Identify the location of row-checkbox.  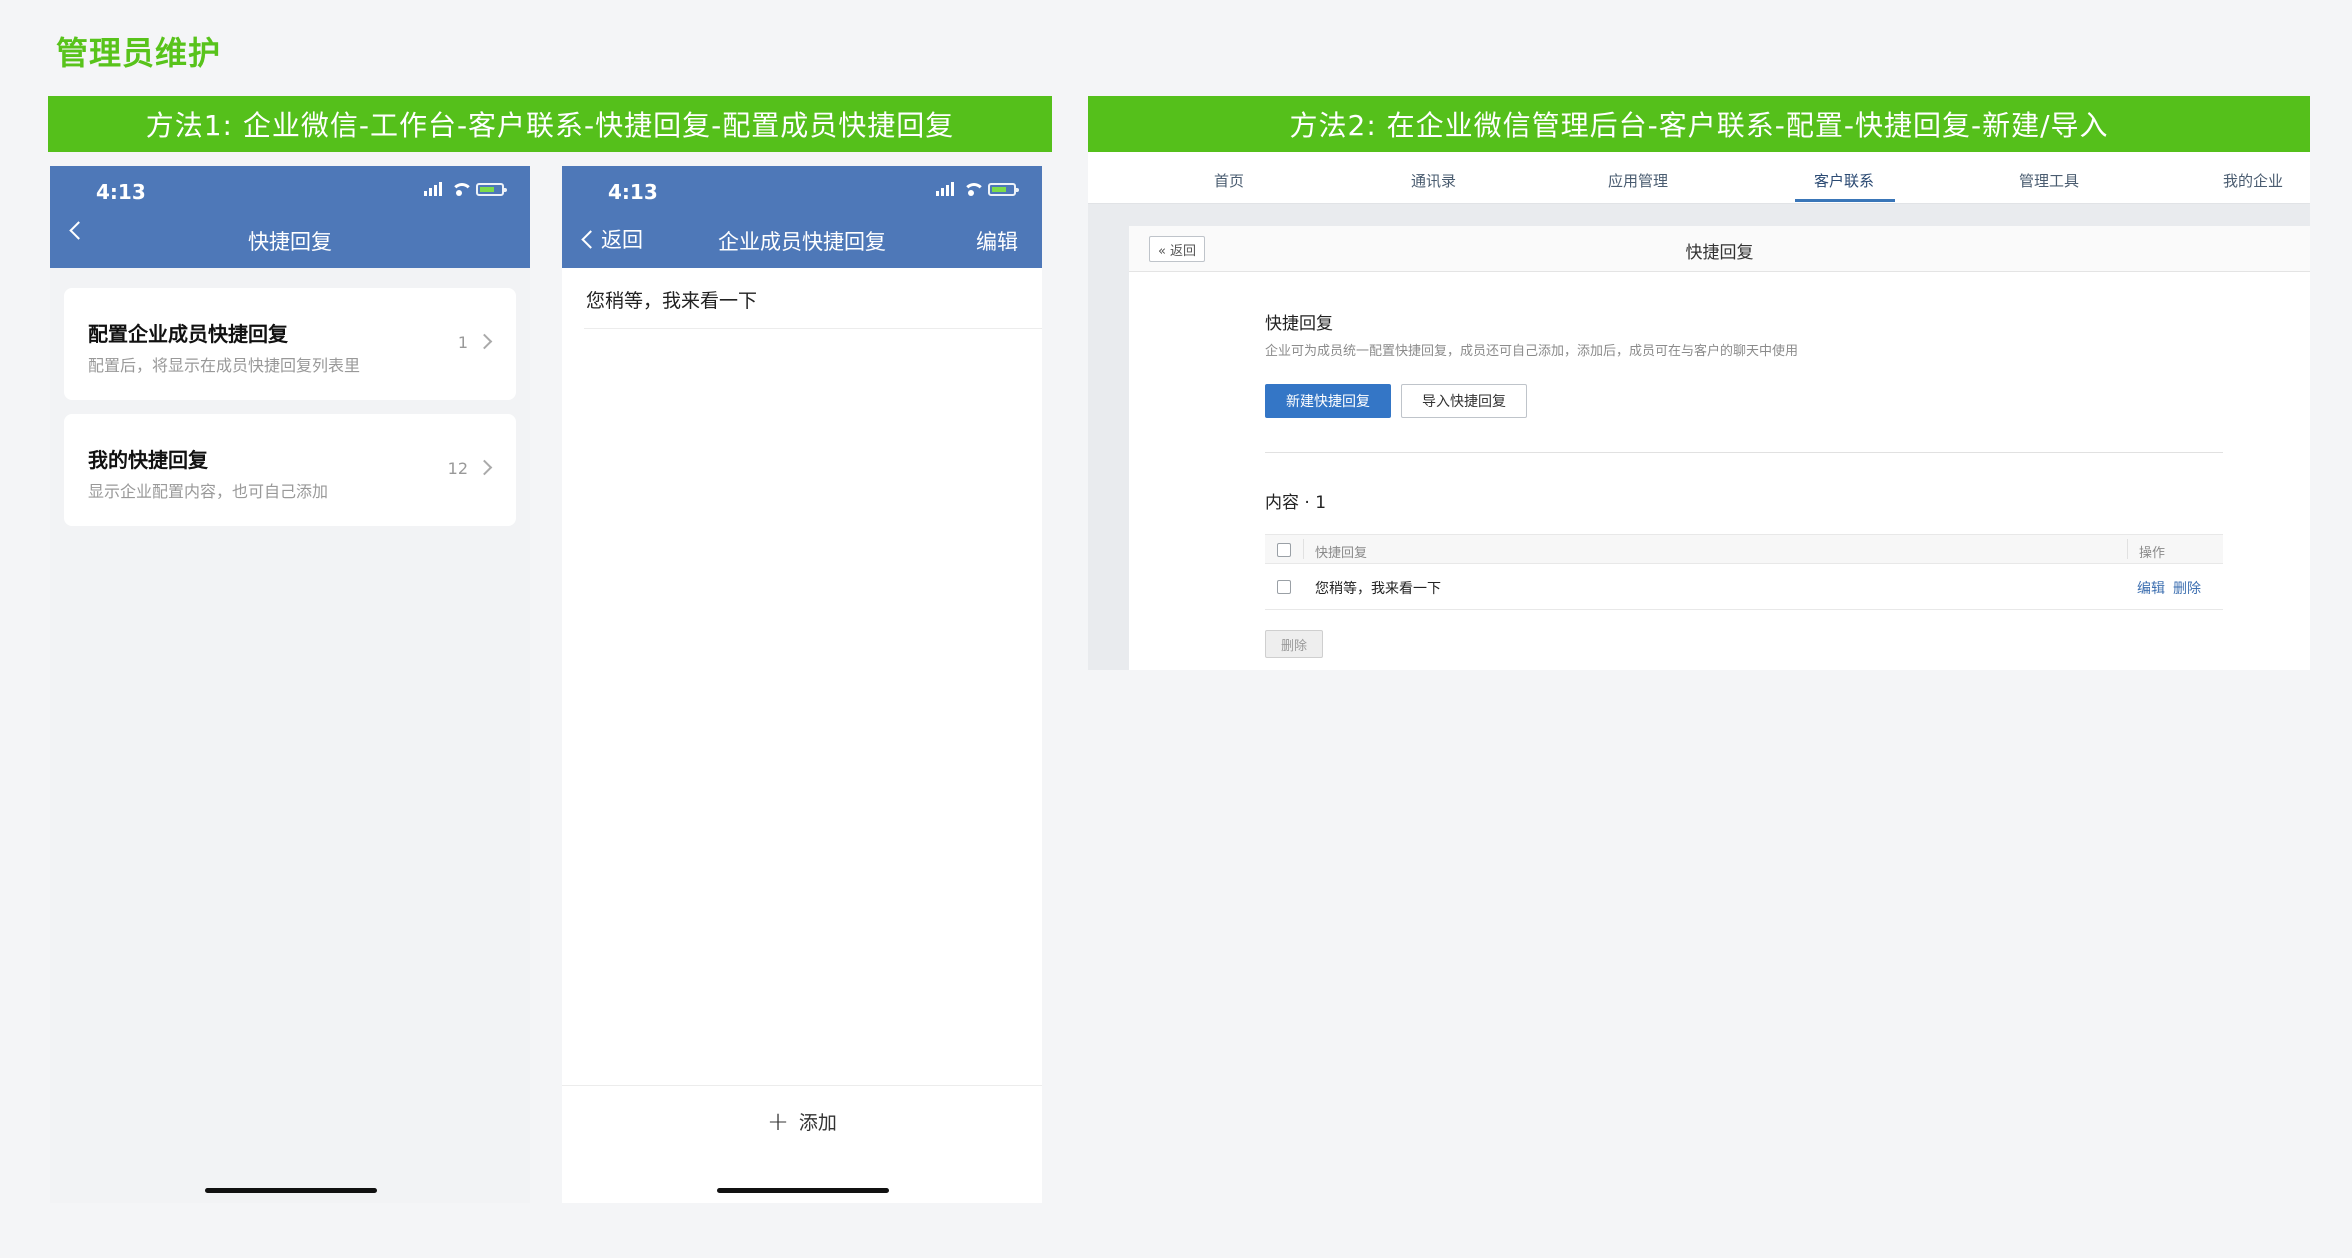
(1284, 587).